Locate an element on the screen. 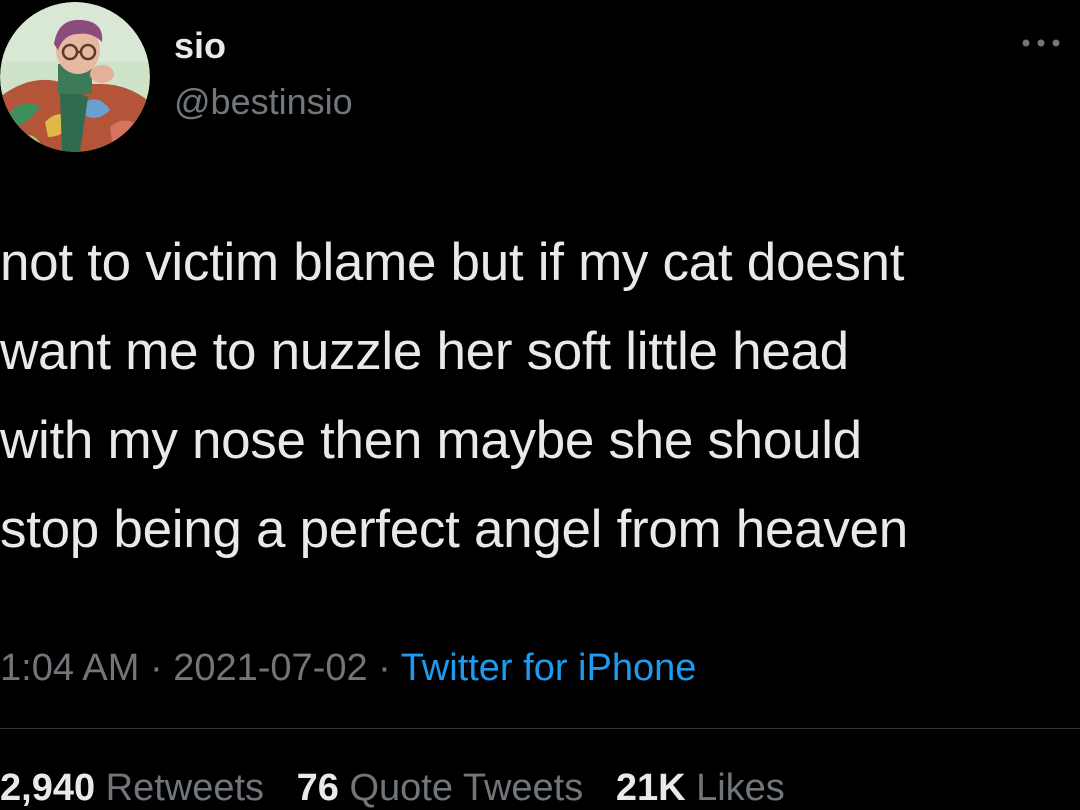 This screenshot has width=1080, height=810. tweet-text-line: not to victim blame but if my cat doesnt is located at coordinates (452, 262).